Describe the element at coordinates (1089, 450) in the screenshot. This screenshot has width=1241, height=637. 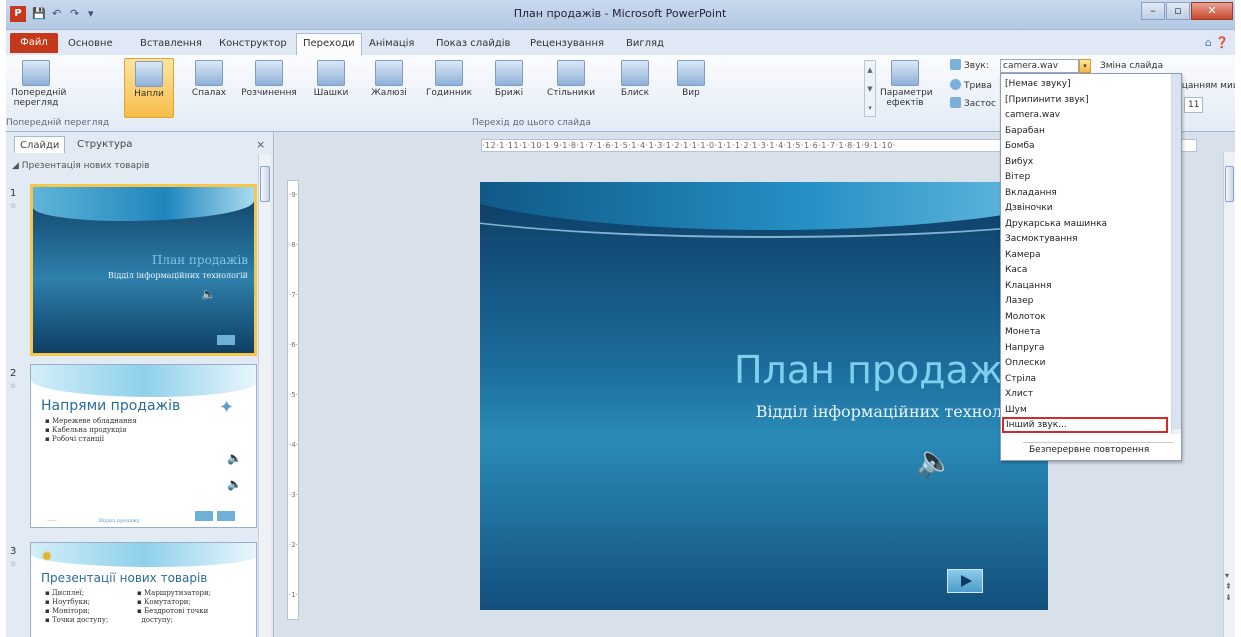
I see `loop-until-next-option: Безперервне повторення` at that location.